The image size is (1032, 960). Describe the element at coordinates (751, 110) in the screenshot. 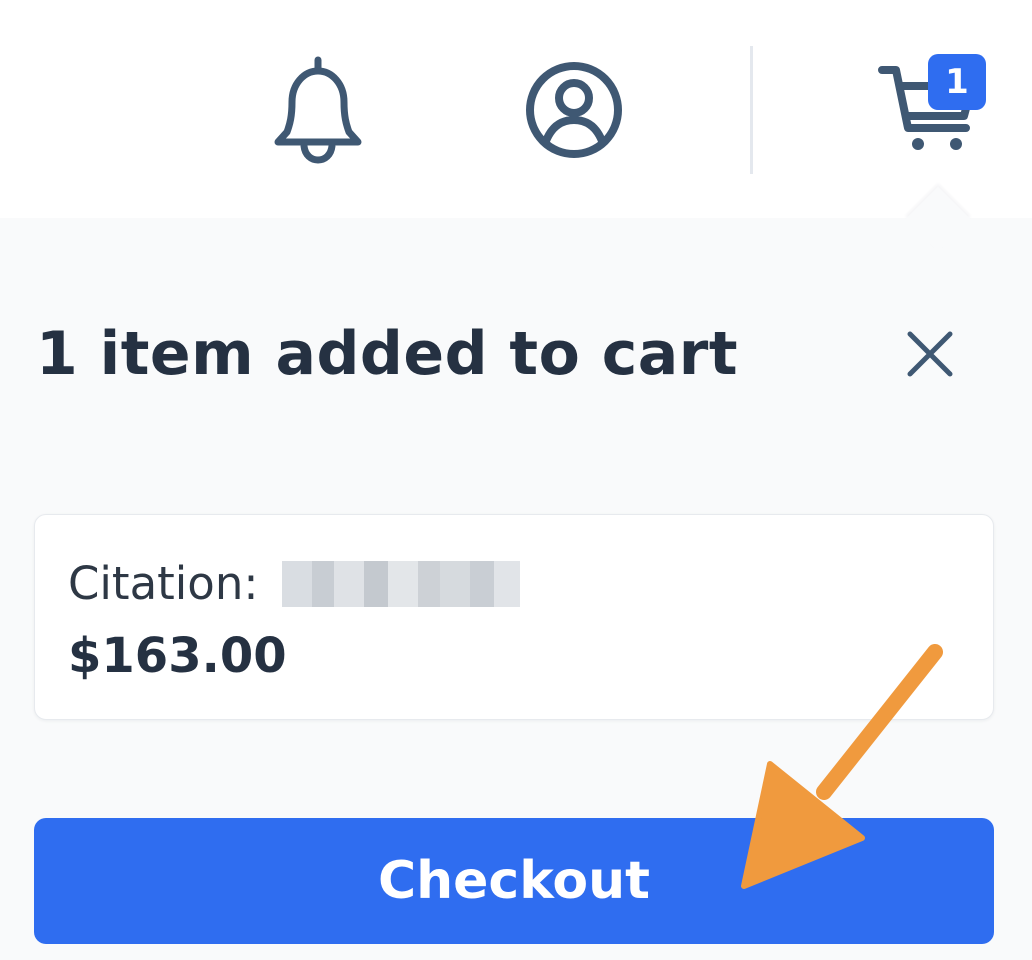

I see `header-divider` at that location.